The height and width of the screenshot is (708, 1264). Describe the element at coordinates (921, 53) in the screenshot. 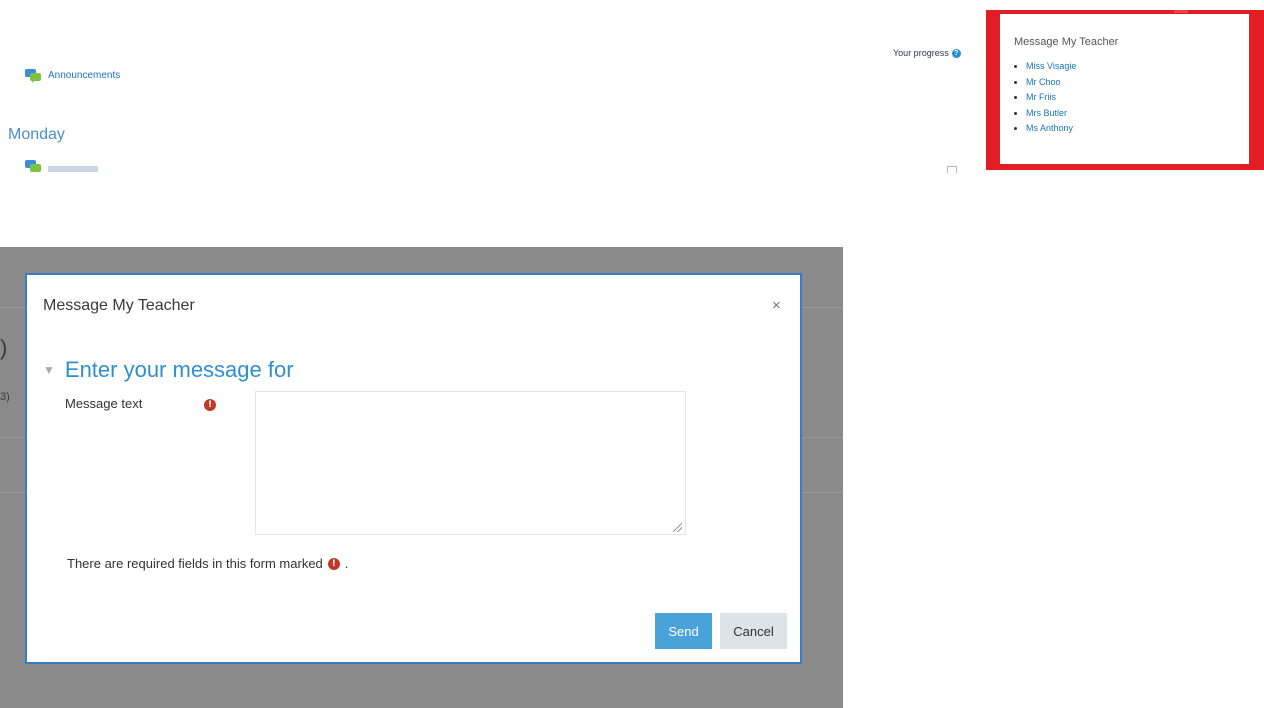

I see `progress-label: Your progress` at that location.